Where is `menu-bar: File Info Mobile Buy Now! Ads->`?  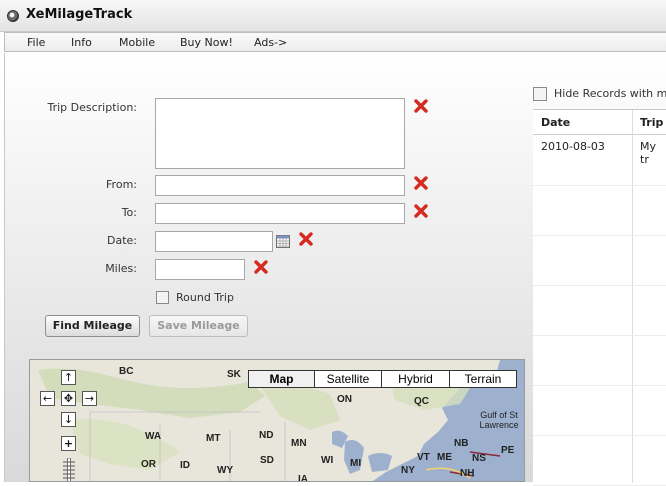 menu-bar: File Info Mobile Buy Now! Ads-> is located at coordinates (335, 42).